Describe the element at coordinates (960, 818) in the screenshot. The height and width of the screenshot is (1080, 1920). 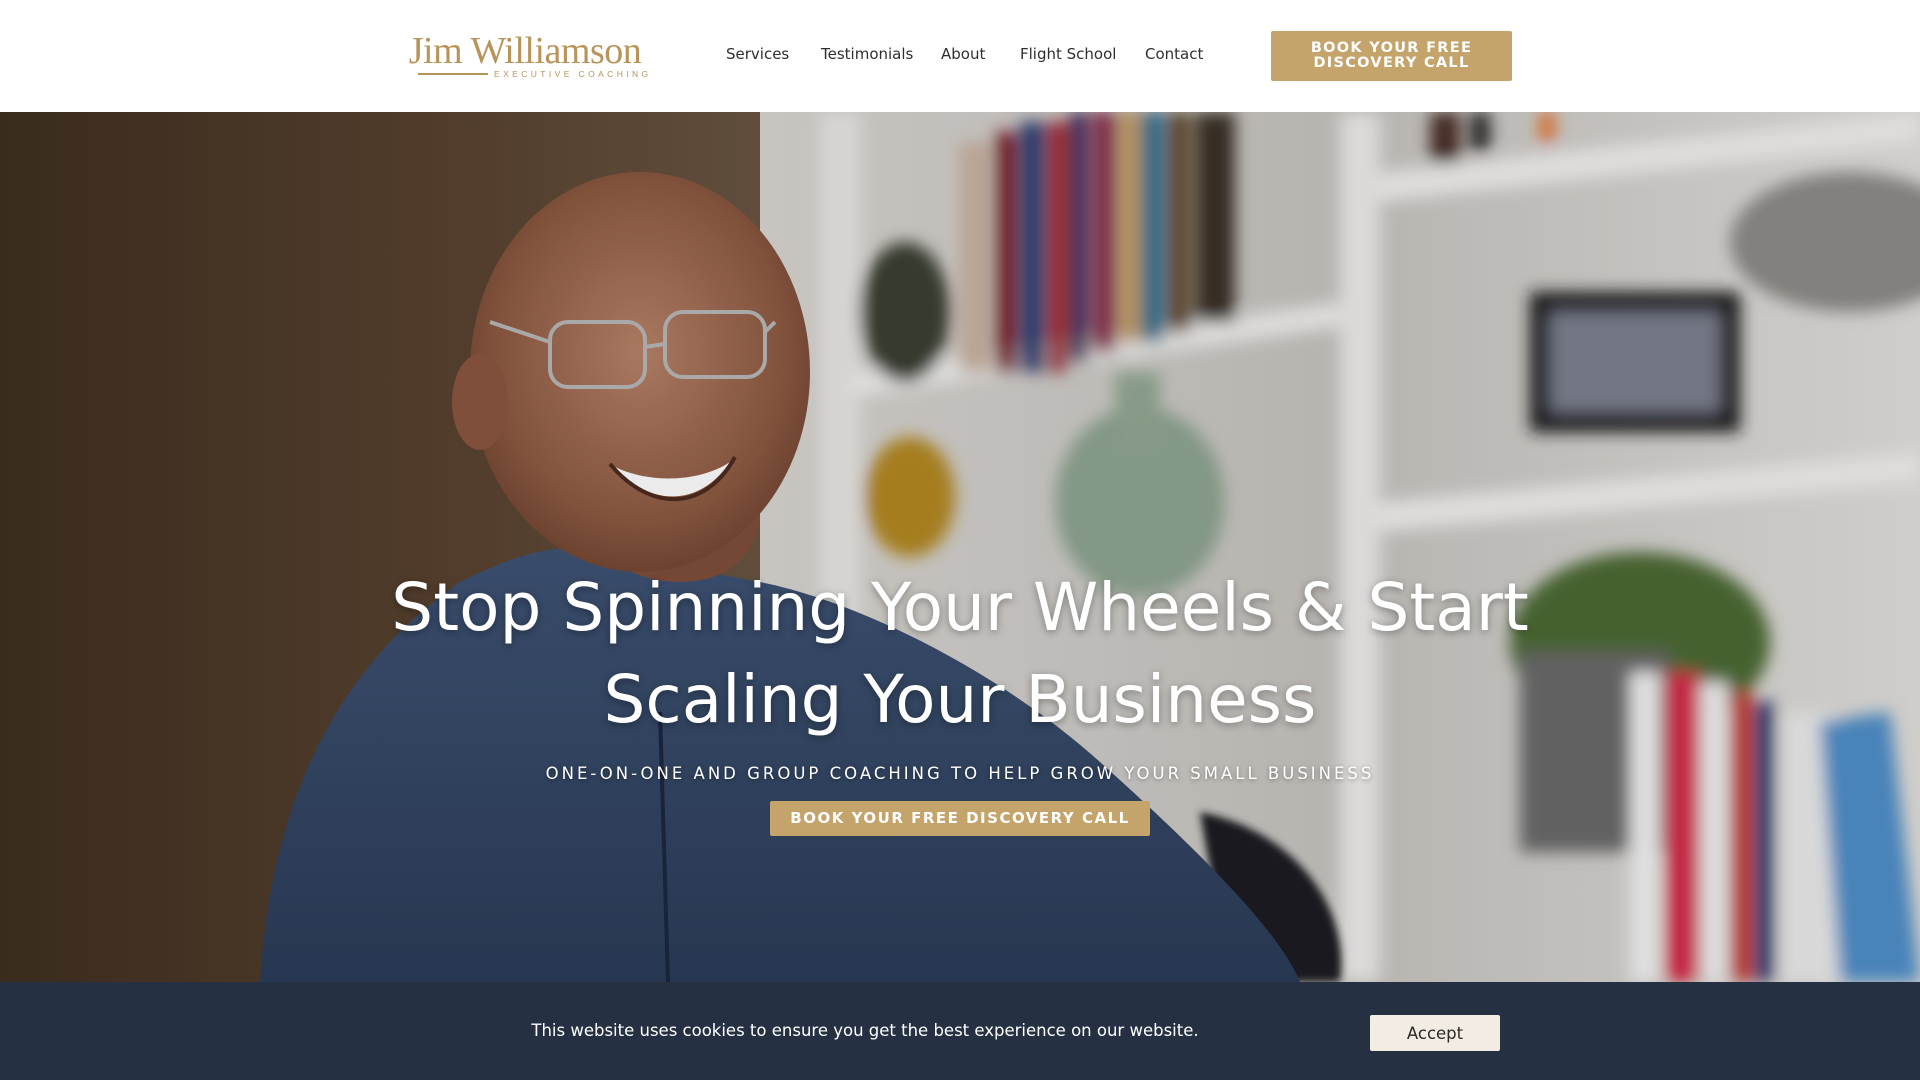
I see `hero-book-call-button: BOOK YOUR FREE DISCOVERY CALL` at that location.